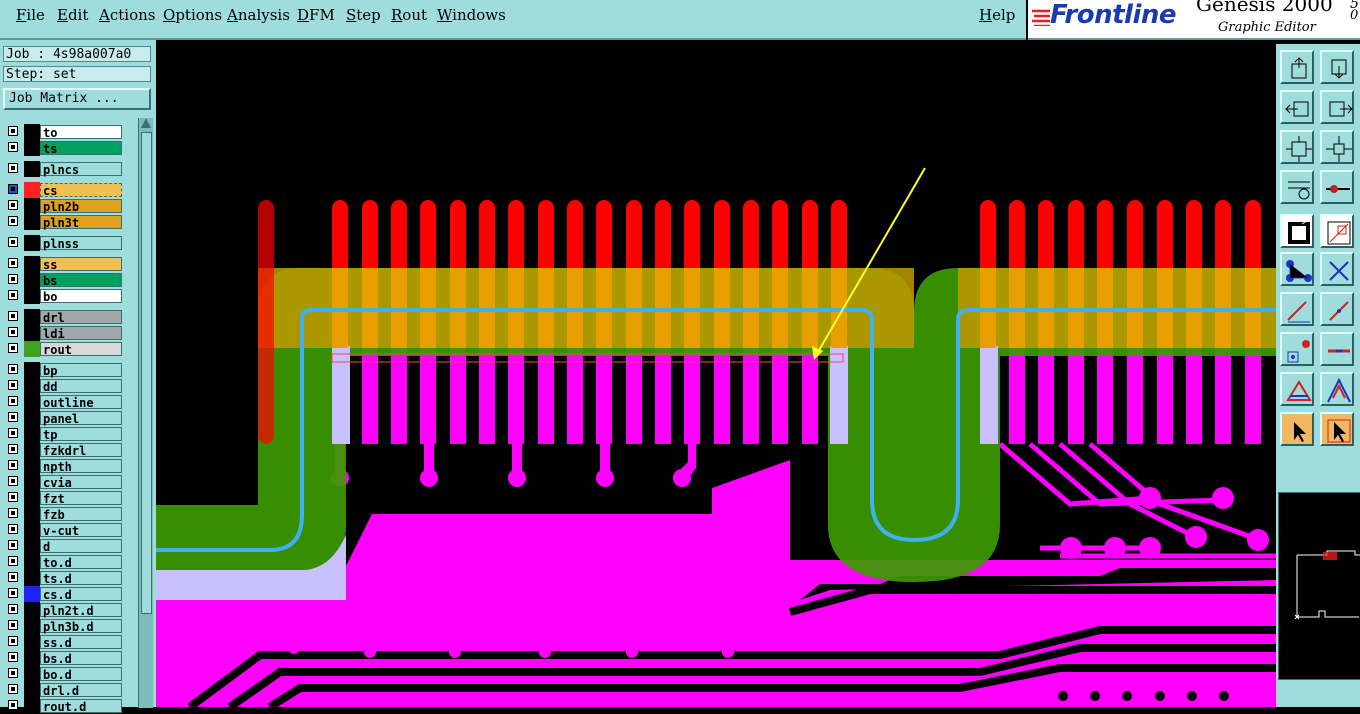  I want to click on layer-name: bo, so click(81, 296).